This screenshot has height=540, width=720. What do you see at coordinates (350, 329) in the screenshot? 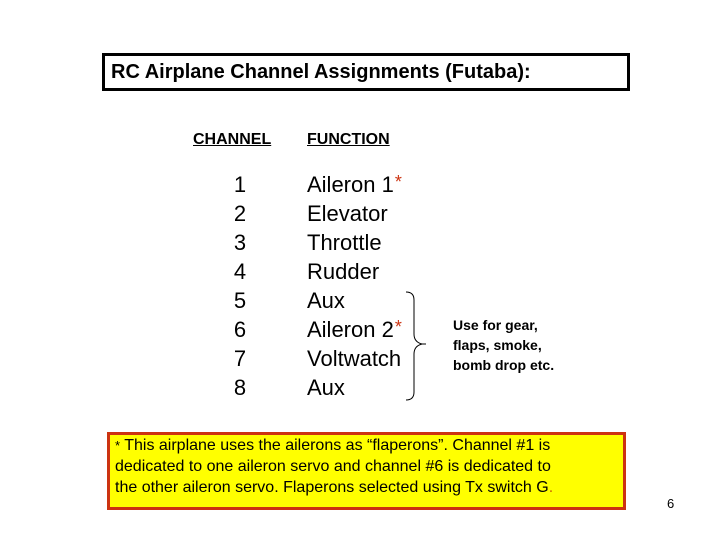
I see `function-label: Aileron 2` at bounding box center [350, 329].